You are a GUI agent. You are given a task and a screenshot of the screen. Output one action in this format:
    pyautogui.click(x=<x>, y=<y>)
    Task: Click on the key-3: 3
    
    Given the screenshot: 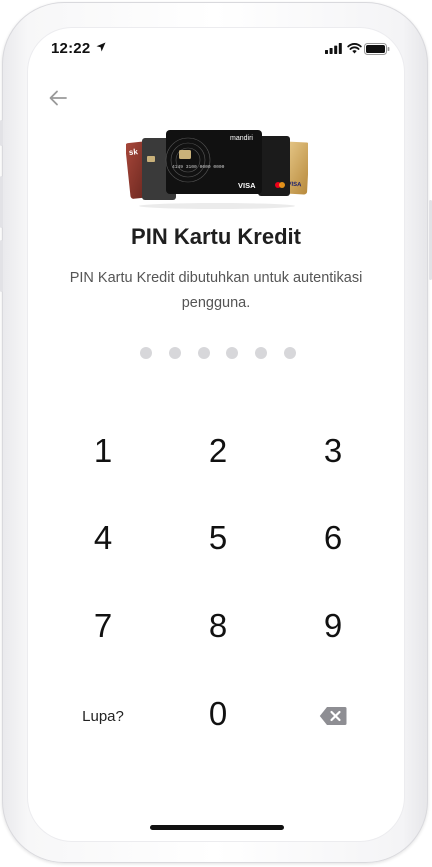 What is the action you would take?
    pyautogui.click(x=333, y=451)
    